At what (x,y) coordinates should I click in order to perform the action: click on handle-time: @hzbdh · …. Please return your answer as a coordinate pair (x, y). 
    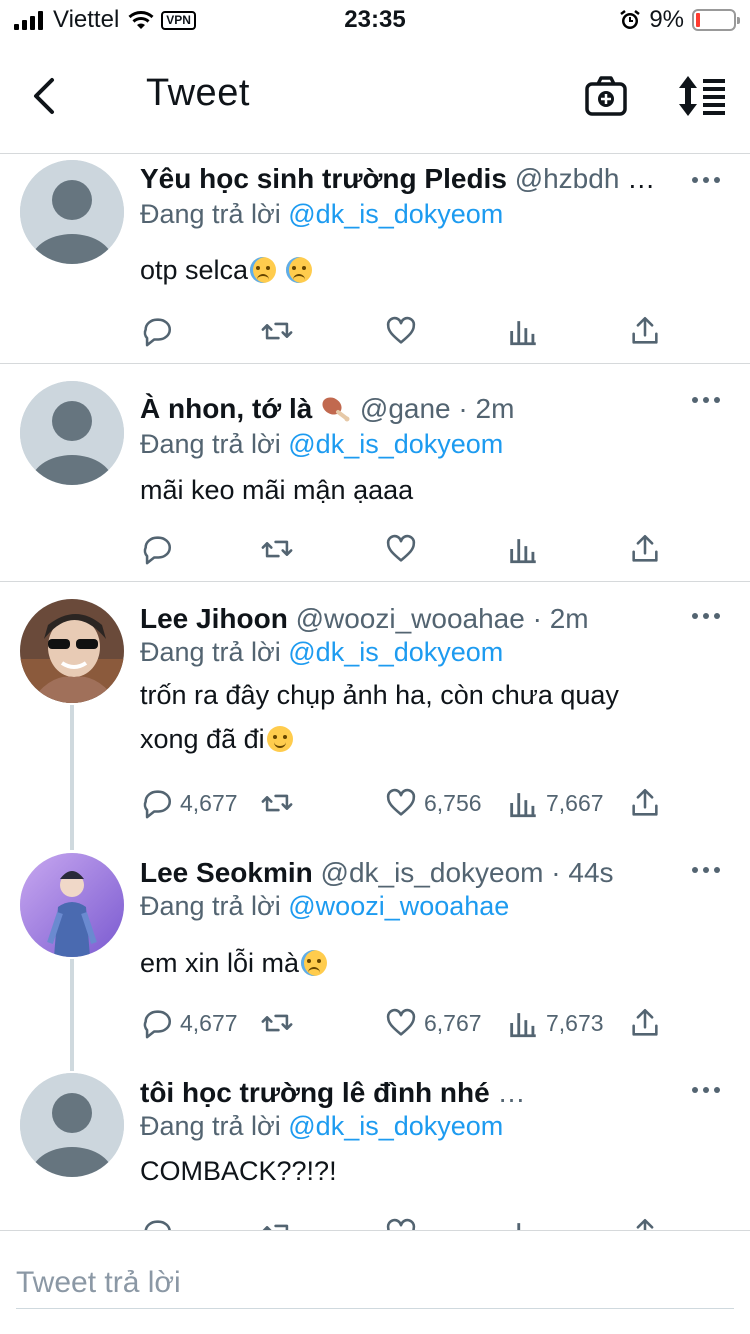
    Looking at the image, I should click on (587, 178).